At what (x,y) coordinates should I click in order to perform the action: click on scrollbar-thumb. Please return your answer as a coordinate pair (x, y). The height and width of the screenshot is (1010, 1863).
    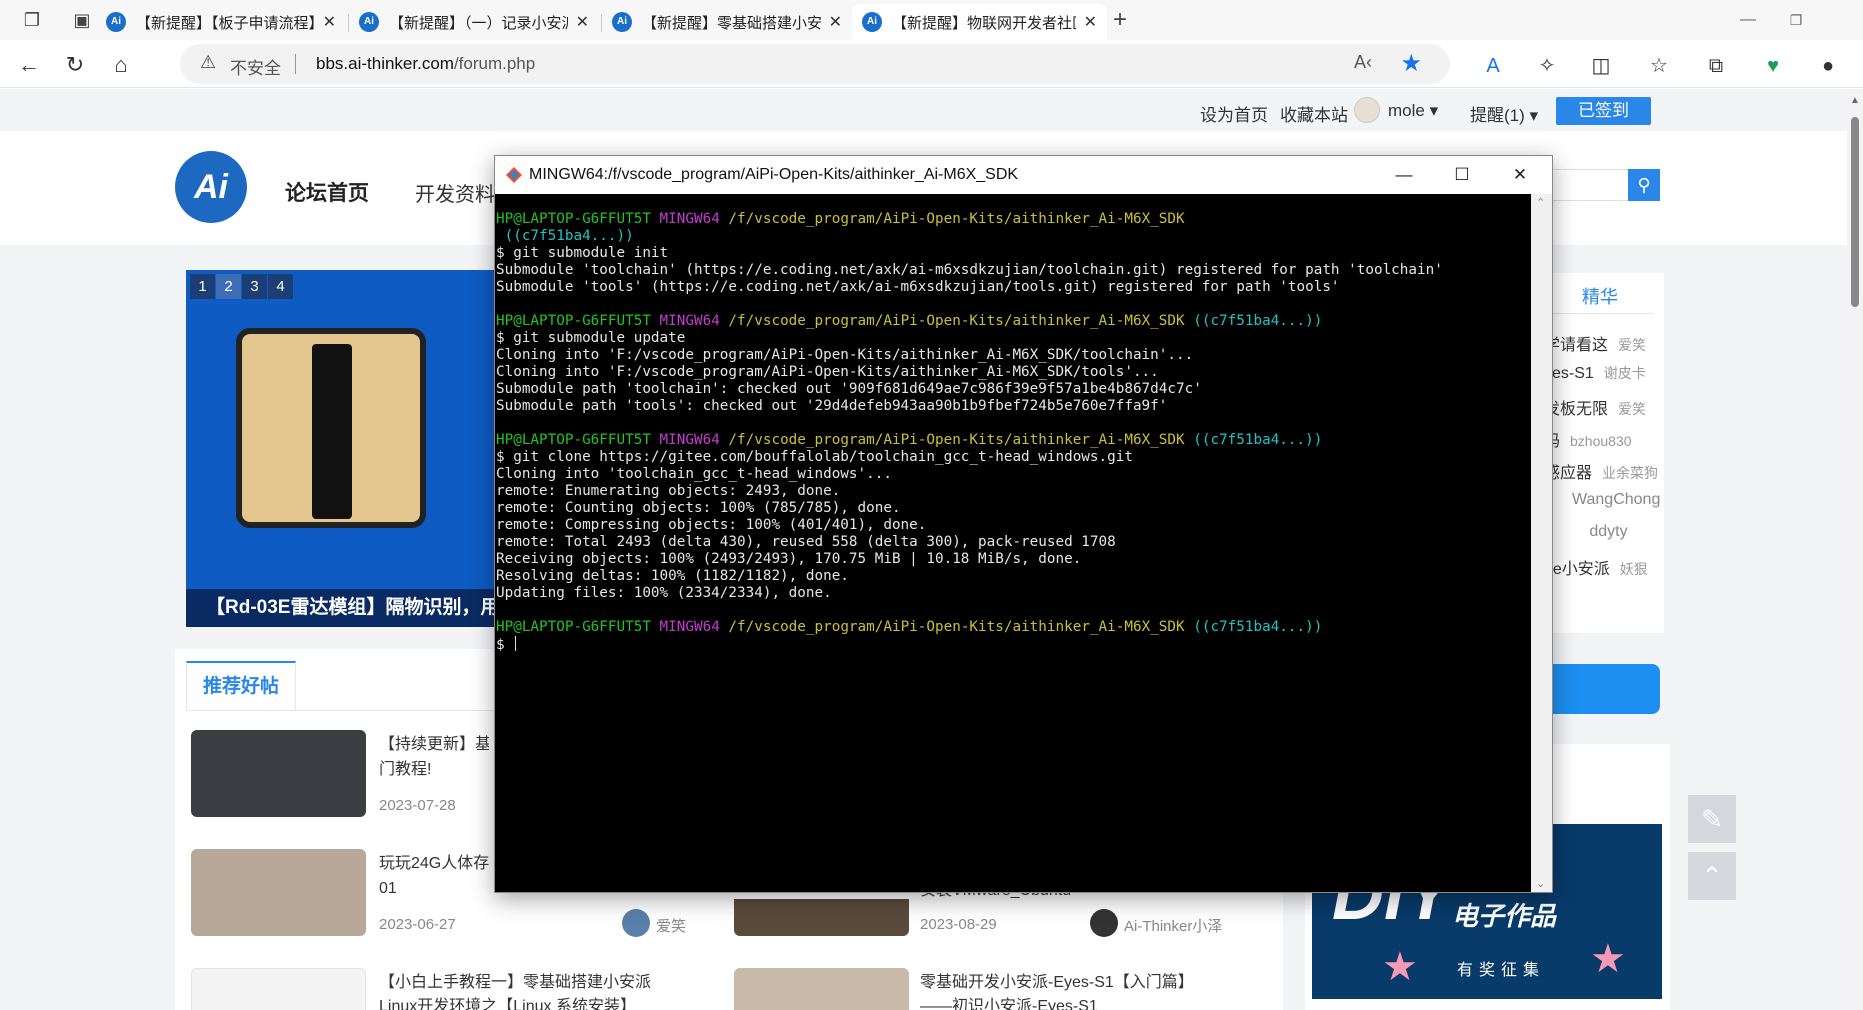
    Looking at the image, I should click on (1855, 212).